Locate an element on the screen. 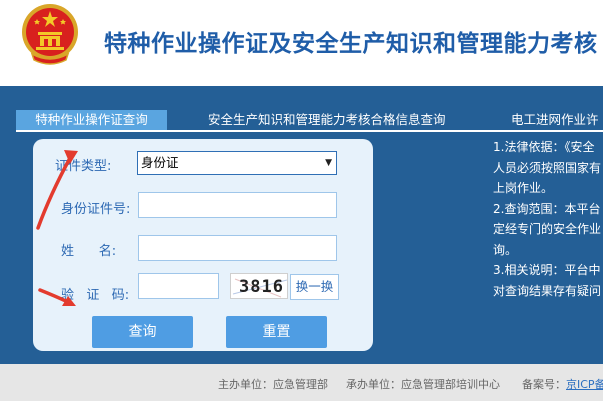  cert-type-value: 身份证 is located at coordinates (160, 162).